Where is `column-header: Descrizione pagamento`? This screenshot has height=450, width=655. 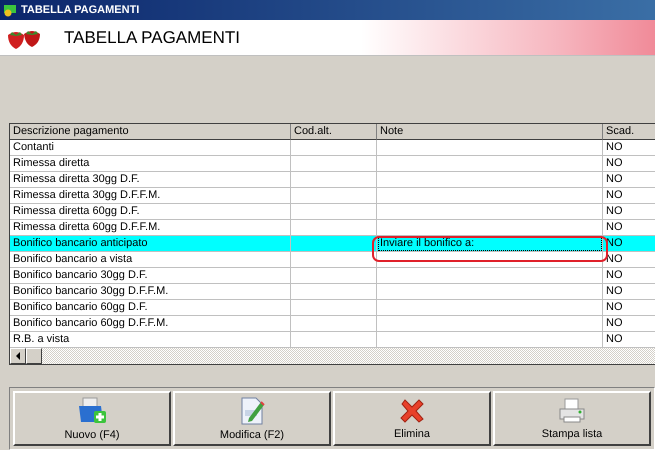 column-header: Descrizione pagamento is located at coordinates (150, 132).